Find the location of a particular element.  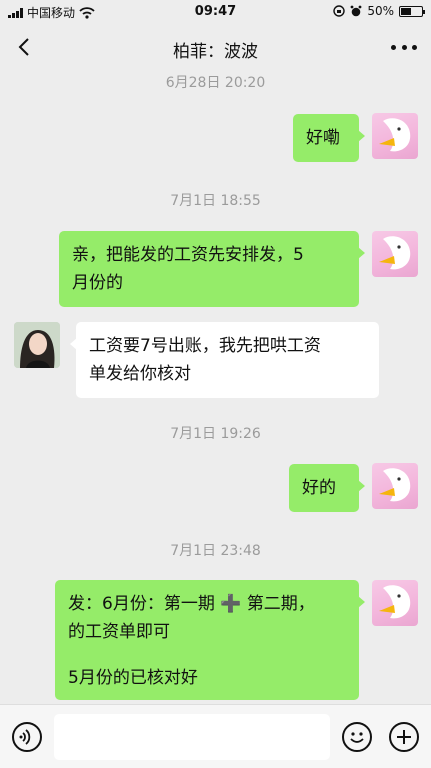

contact-avatar is located at coordinates (37, 345).